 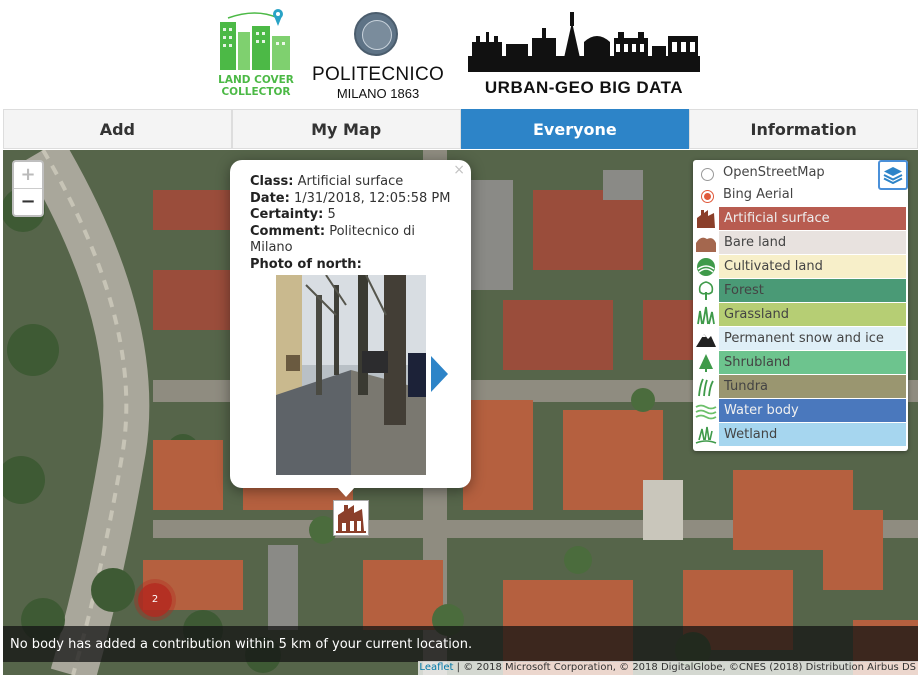 I want to click on politecnico-seal-icon, so click(x=376, y=34).